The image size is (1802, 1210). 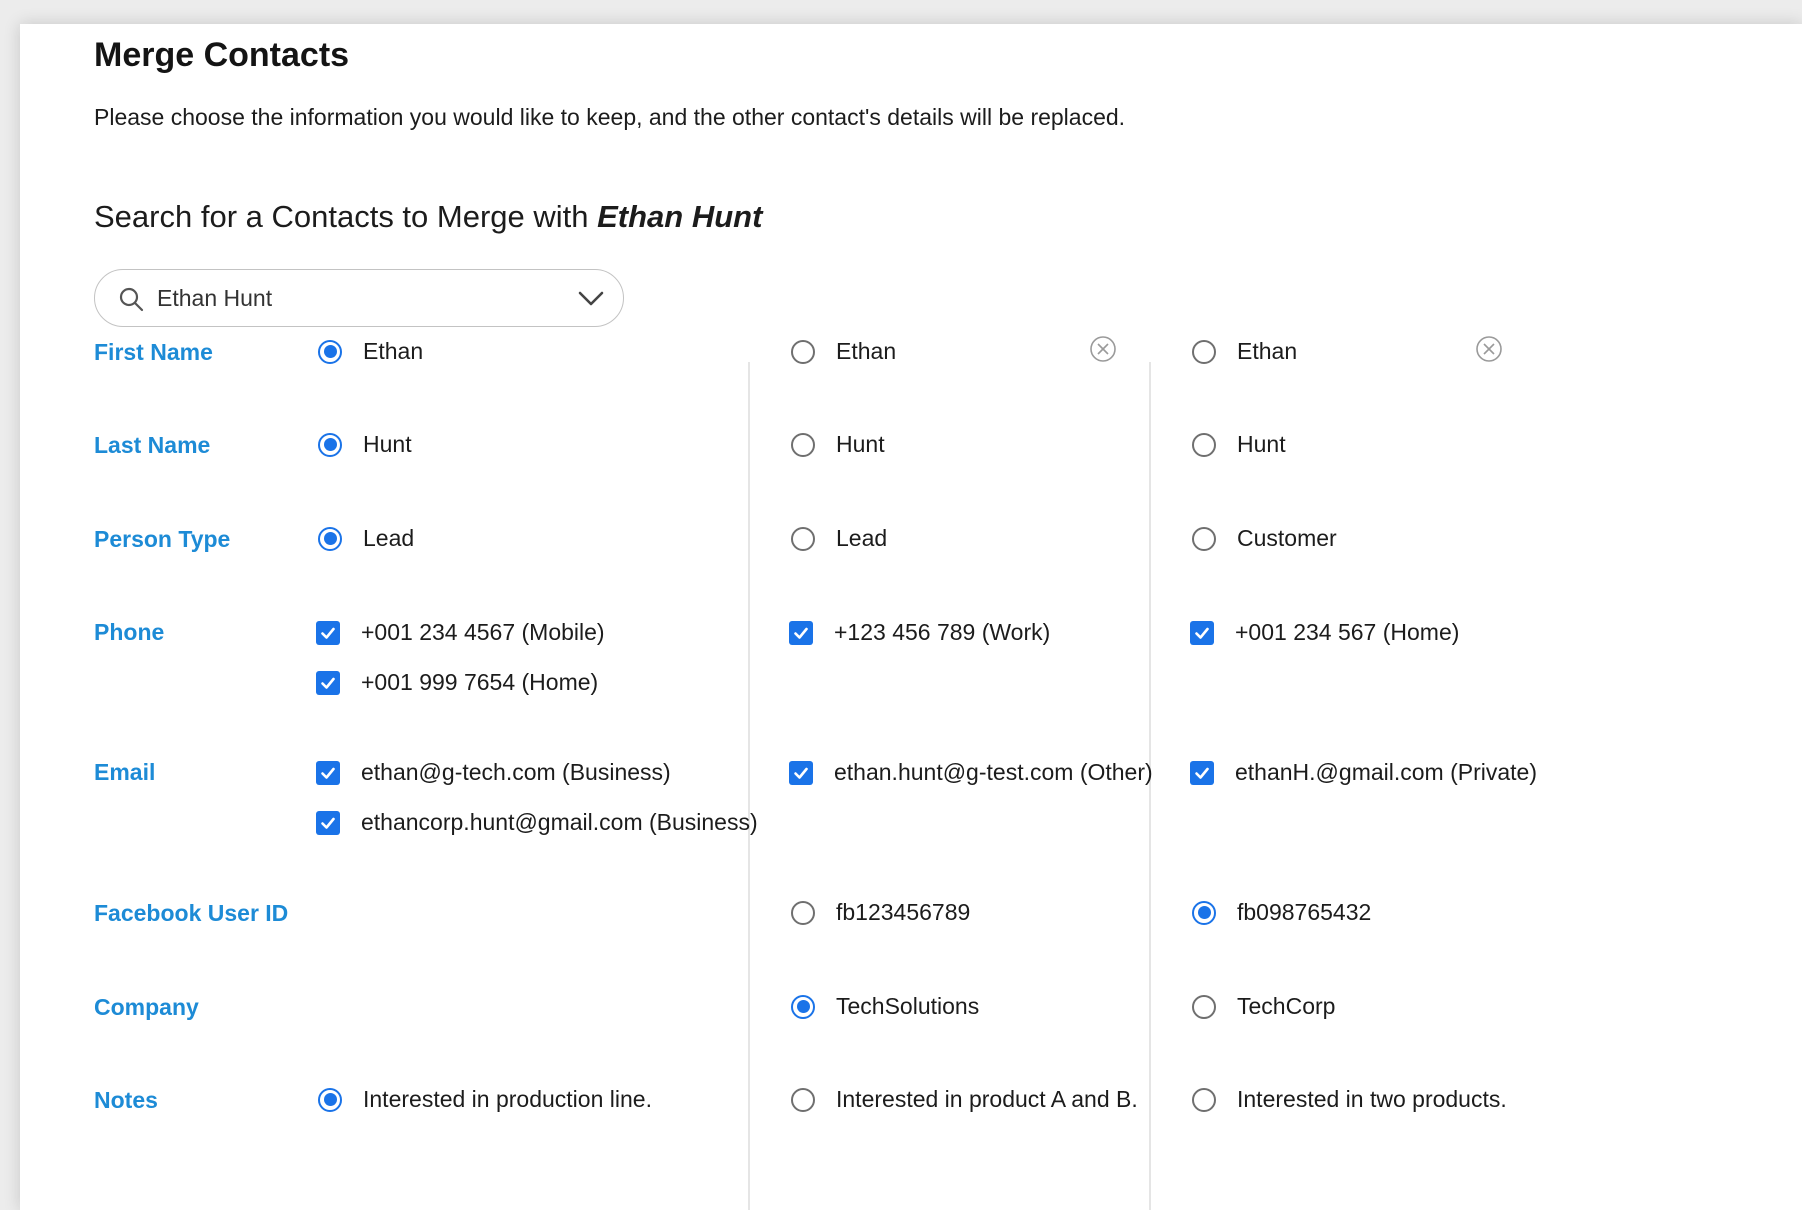 I want to click on search-icon, so click(x=131, y=299).